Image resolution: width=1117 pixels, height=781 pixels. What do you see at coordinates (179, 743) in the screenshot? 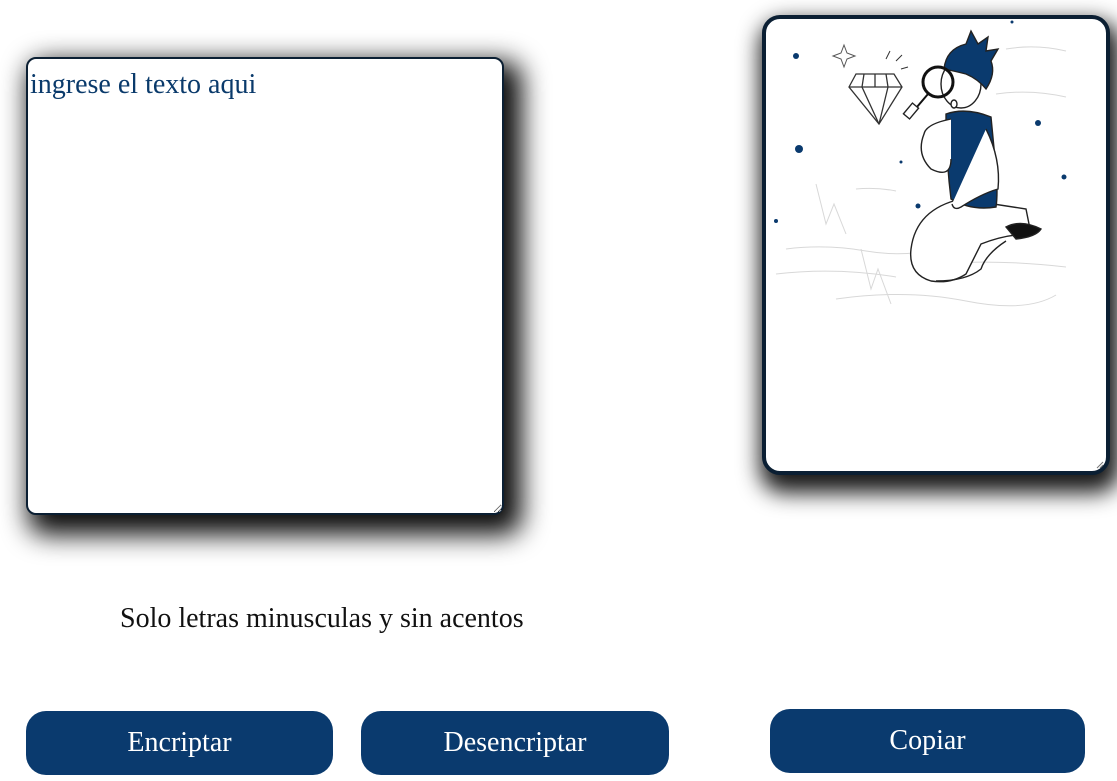
I see `encrypt-button: Encriptar` at bounding box center [179, 743].